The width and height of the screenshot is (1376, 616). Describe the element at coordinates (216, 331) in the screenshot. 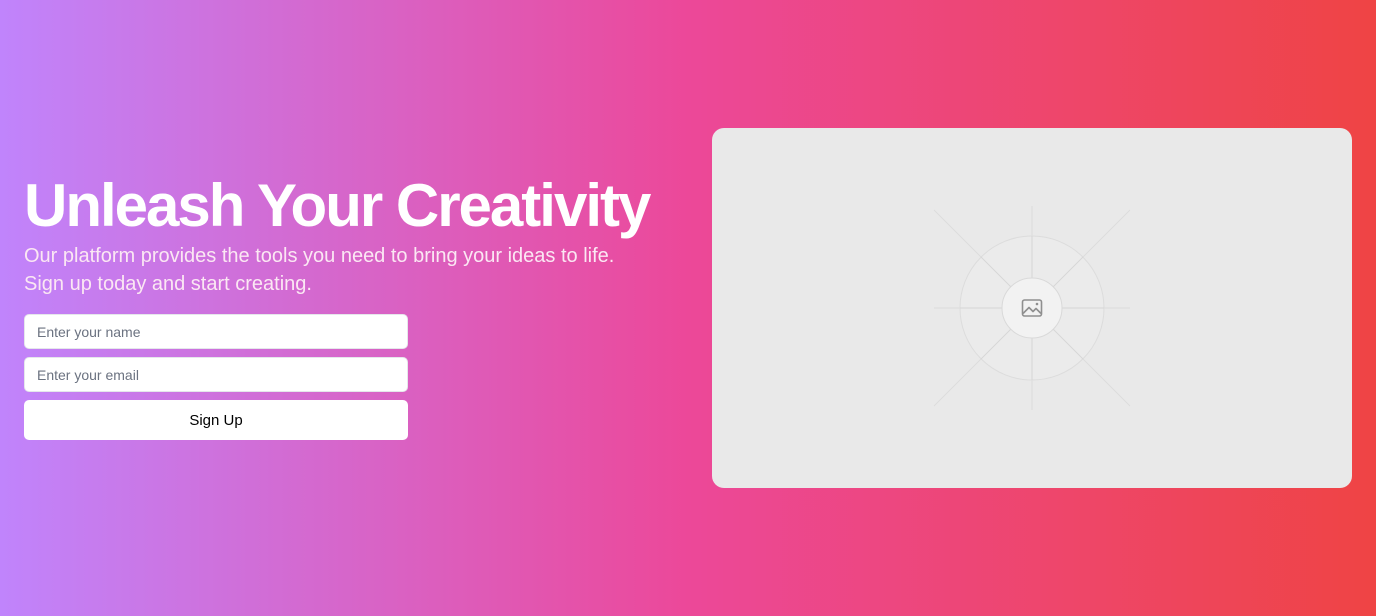

I see `name-input` at that location.